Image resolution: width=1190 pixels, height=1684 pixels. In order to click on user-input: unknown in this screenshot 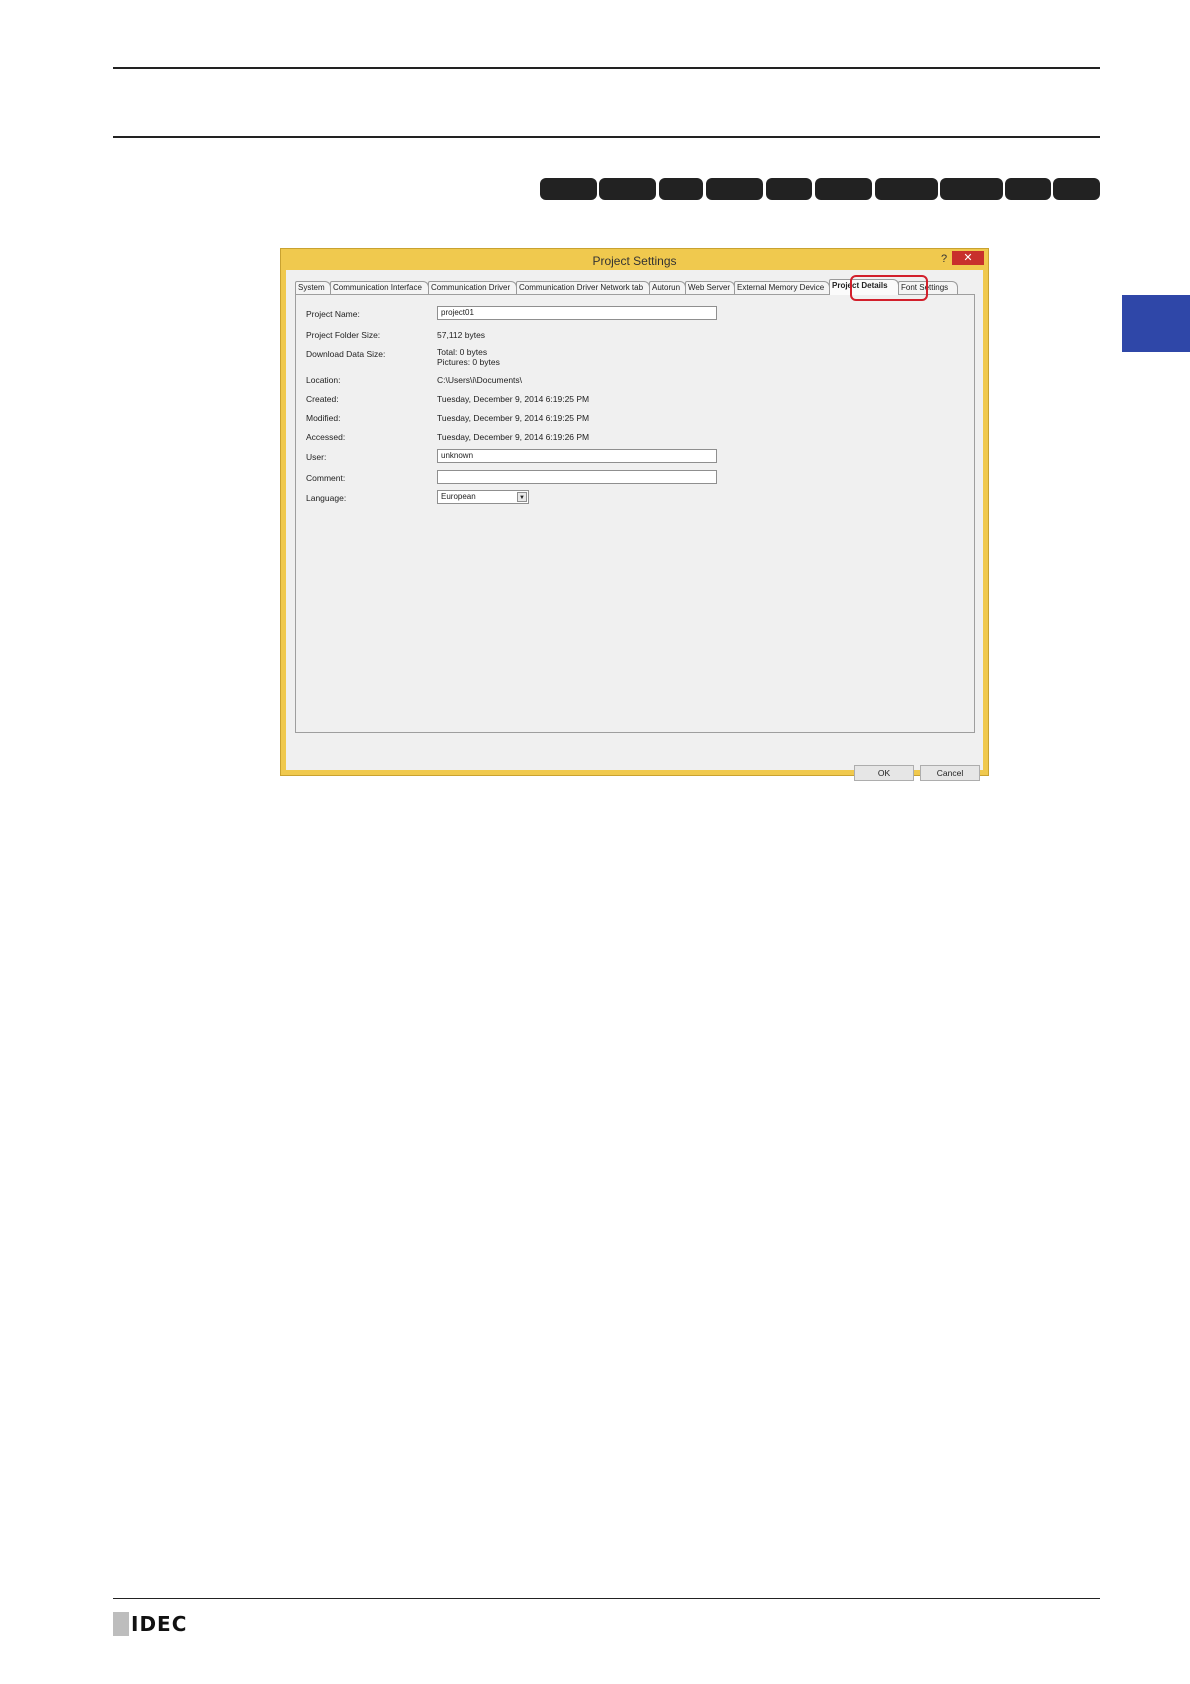, I will do `click(577, 456)`.